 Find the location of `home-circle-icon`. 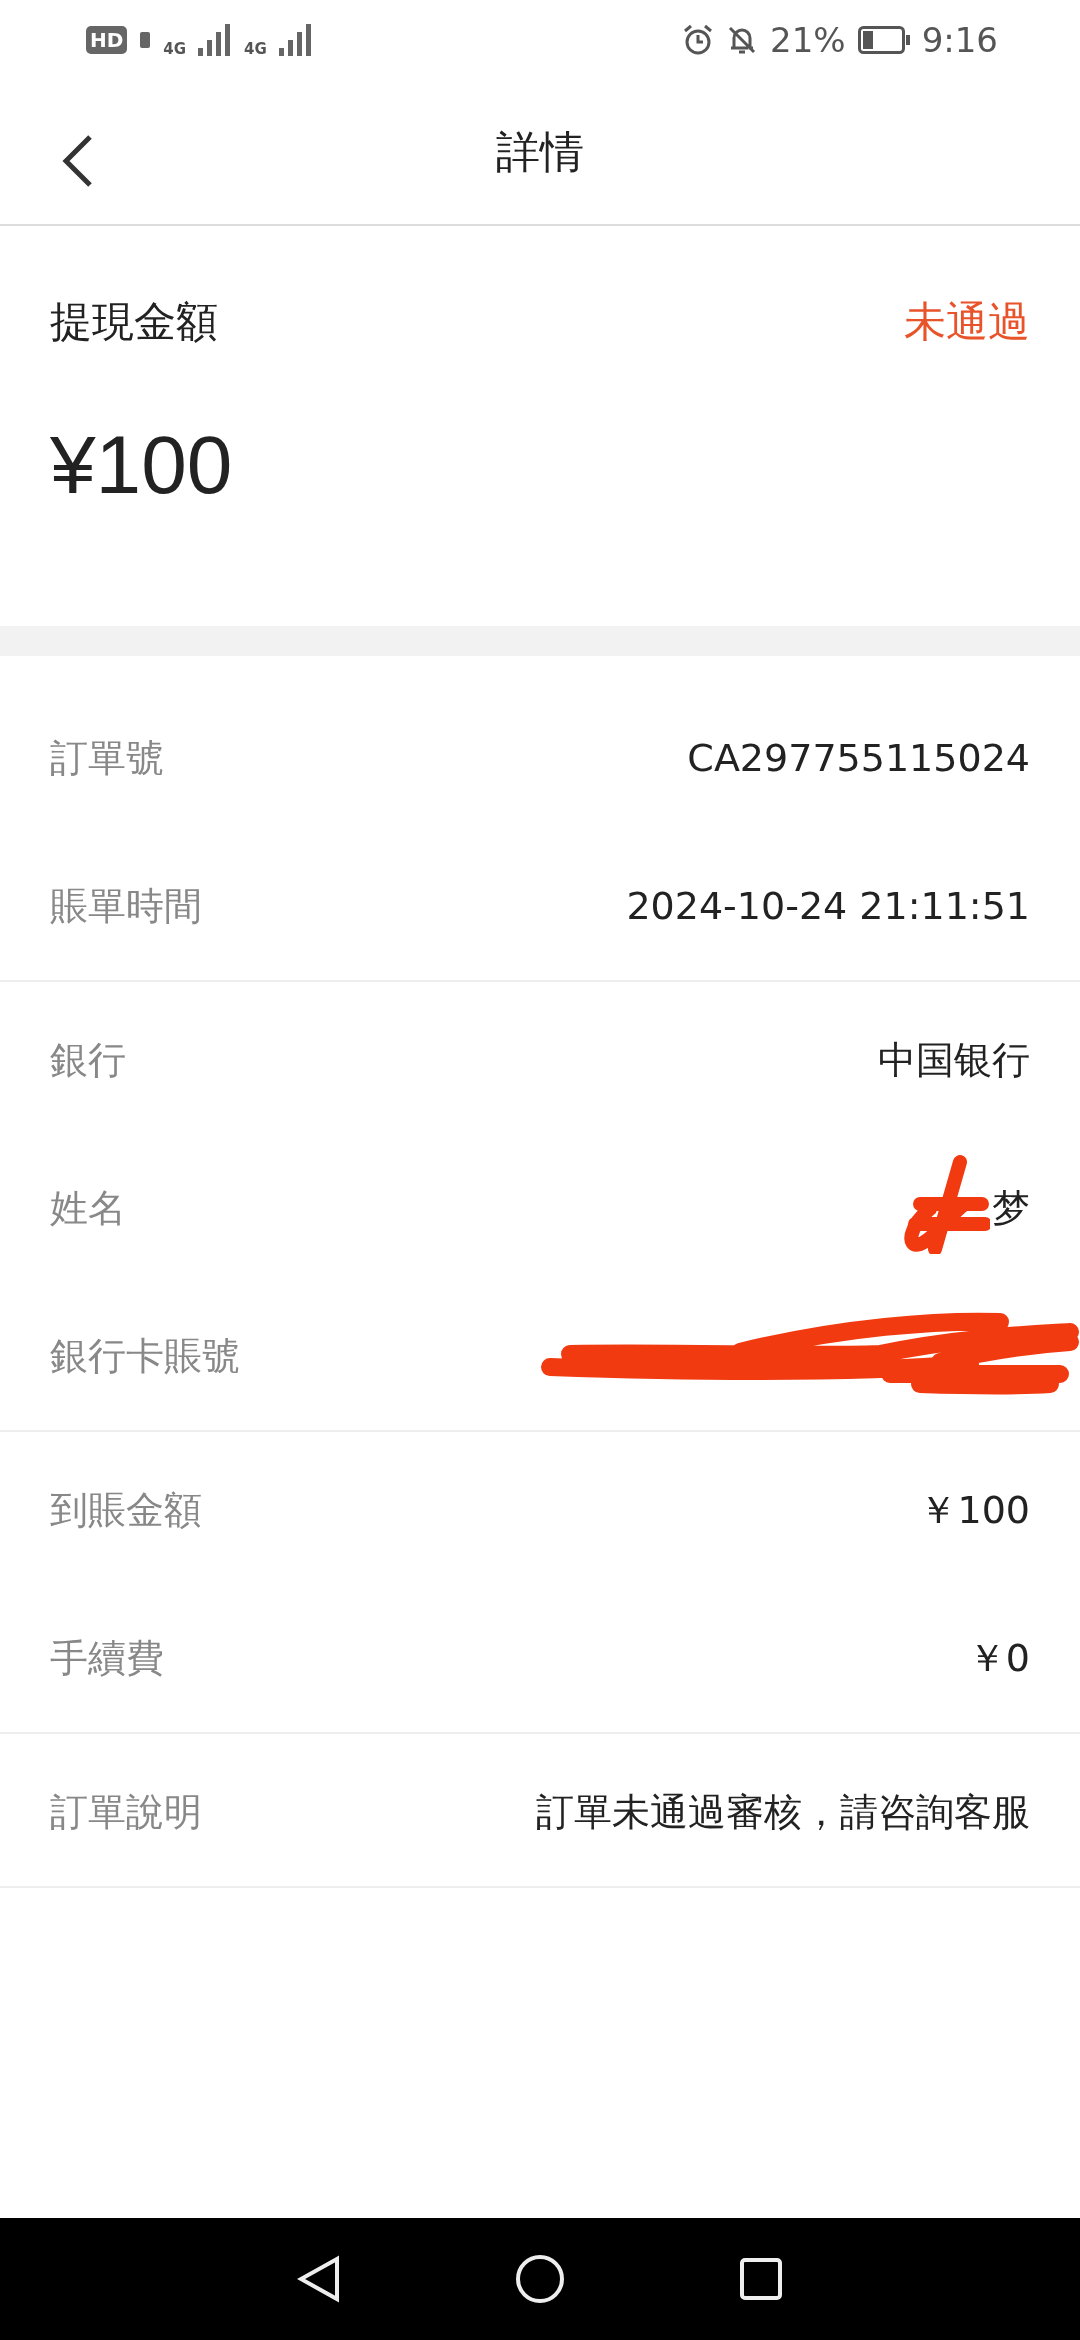

home-circle-icon is located at coordinates (540, 2279).